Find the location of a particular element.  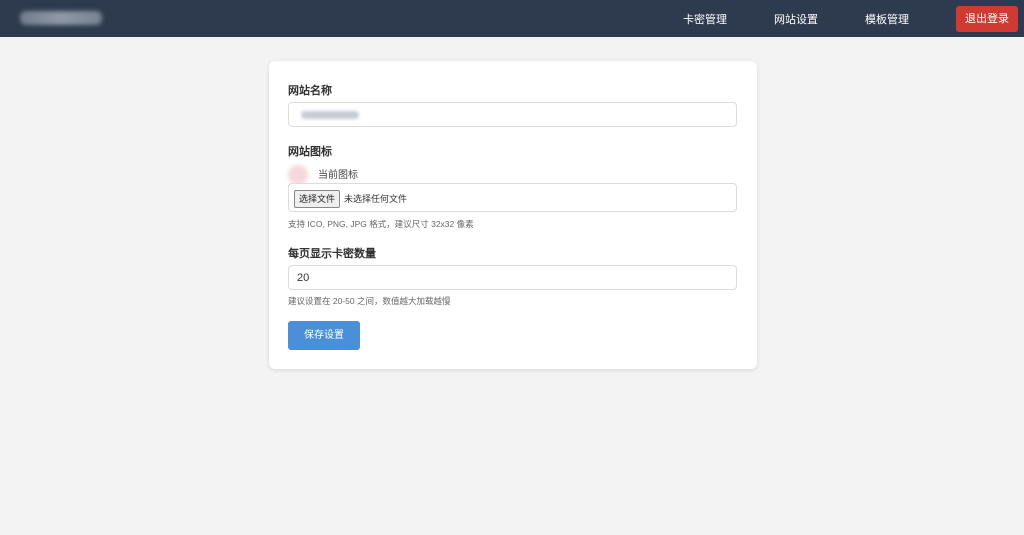

site-name-input is located at coordinates (512, 114).